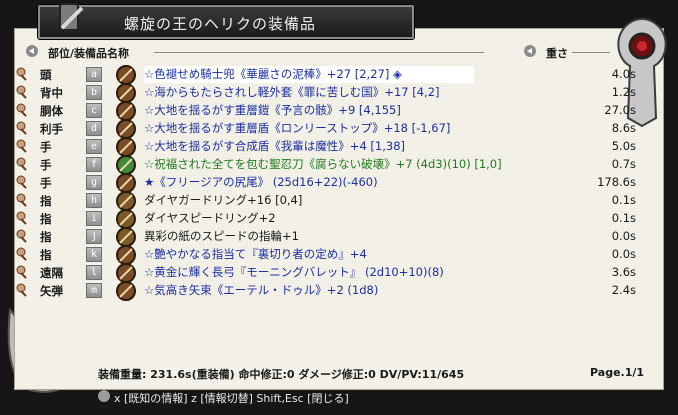 The width and height of the screenshot is (678, 415). What do you see at coordinates (623, 164) in the screenshot?
I see `item-weight: 0.7s` at bounding box center [623, 164].